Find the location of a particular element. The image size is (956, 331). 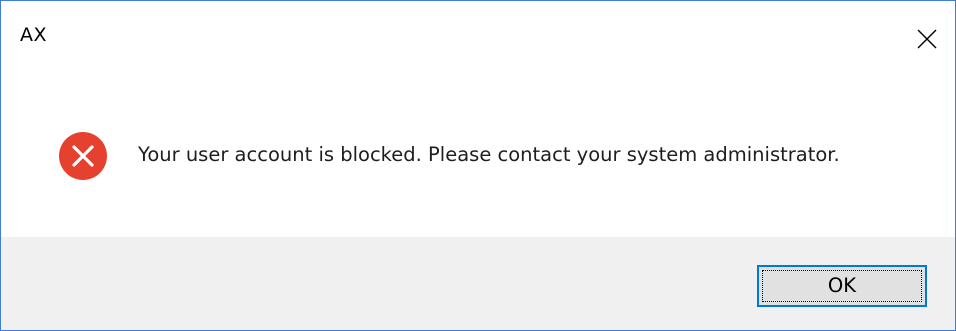

close-button is located at coordinates (927, 39).